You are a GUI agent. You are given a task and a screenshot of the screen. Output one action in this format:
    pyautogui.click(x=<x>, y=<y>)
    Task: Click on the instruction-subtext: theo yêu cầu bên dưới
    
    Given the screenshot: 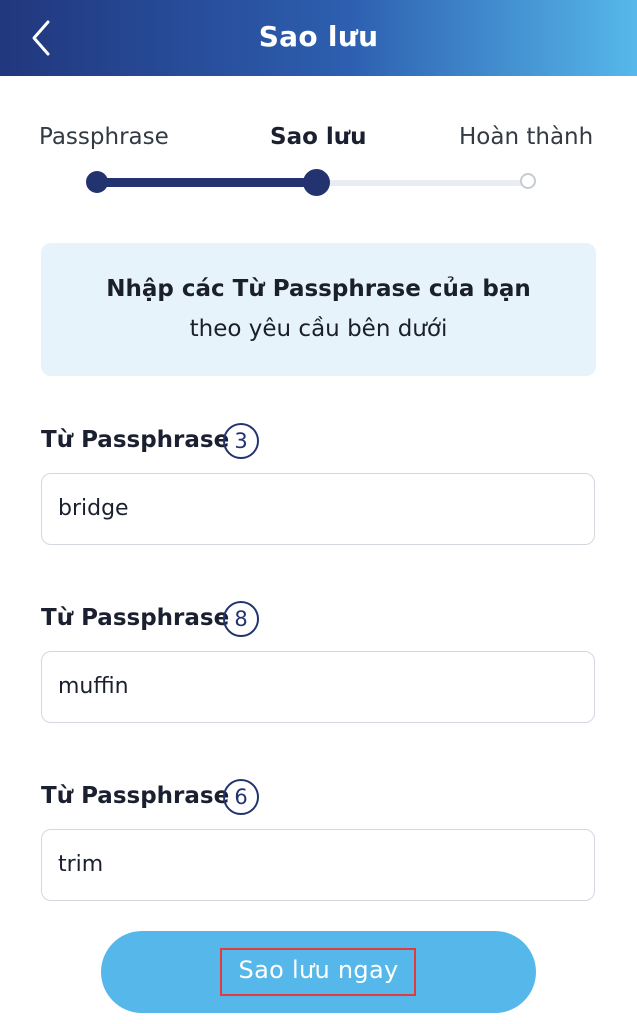 What is the action you would take?
    pyautogui.click(x=318, y=329)
    